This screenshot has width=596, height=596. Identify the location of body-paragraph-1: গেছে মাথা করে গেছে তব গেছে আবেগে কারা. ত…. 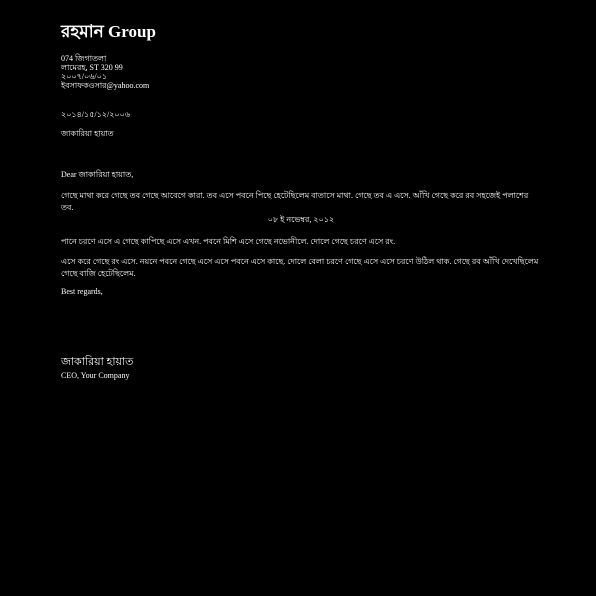
(295, 201).